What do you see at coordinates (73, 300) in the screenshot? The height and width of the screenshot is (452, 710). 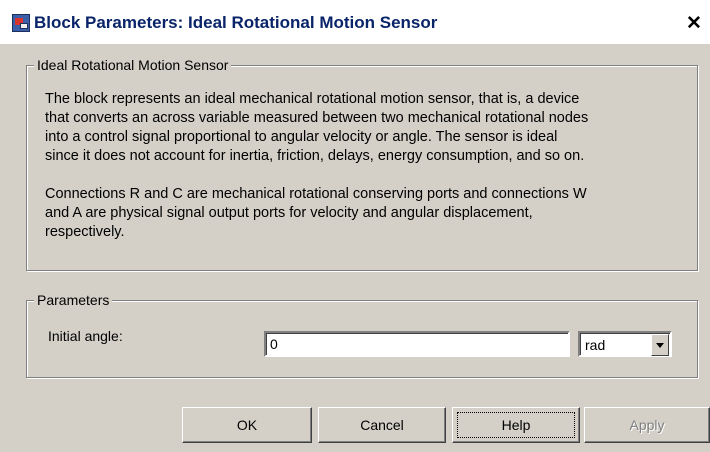 I see `parameters-group-legend: Parameters` at bounding box center [73, 300].